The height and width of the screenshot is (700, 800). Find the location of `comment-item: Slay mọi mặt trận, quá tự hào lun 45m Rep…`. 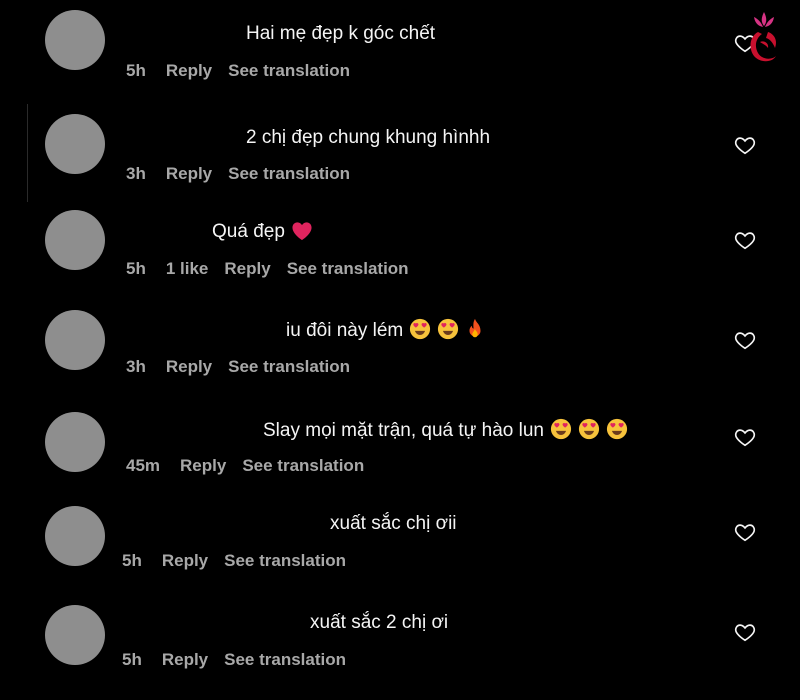

comment-item: Slay mọi mặt trận, quá tự hào lun 45m Rep… is located at coordinates (400, 448).